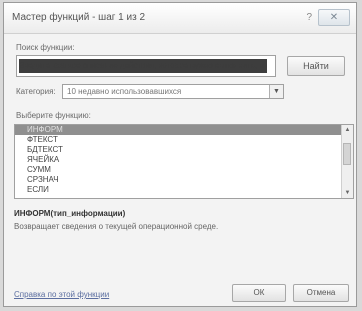 Image resolution: width=362 pixels, height=311 pixels. I want to click on function-list-item: ЕСЛИ, so click(184, 190).